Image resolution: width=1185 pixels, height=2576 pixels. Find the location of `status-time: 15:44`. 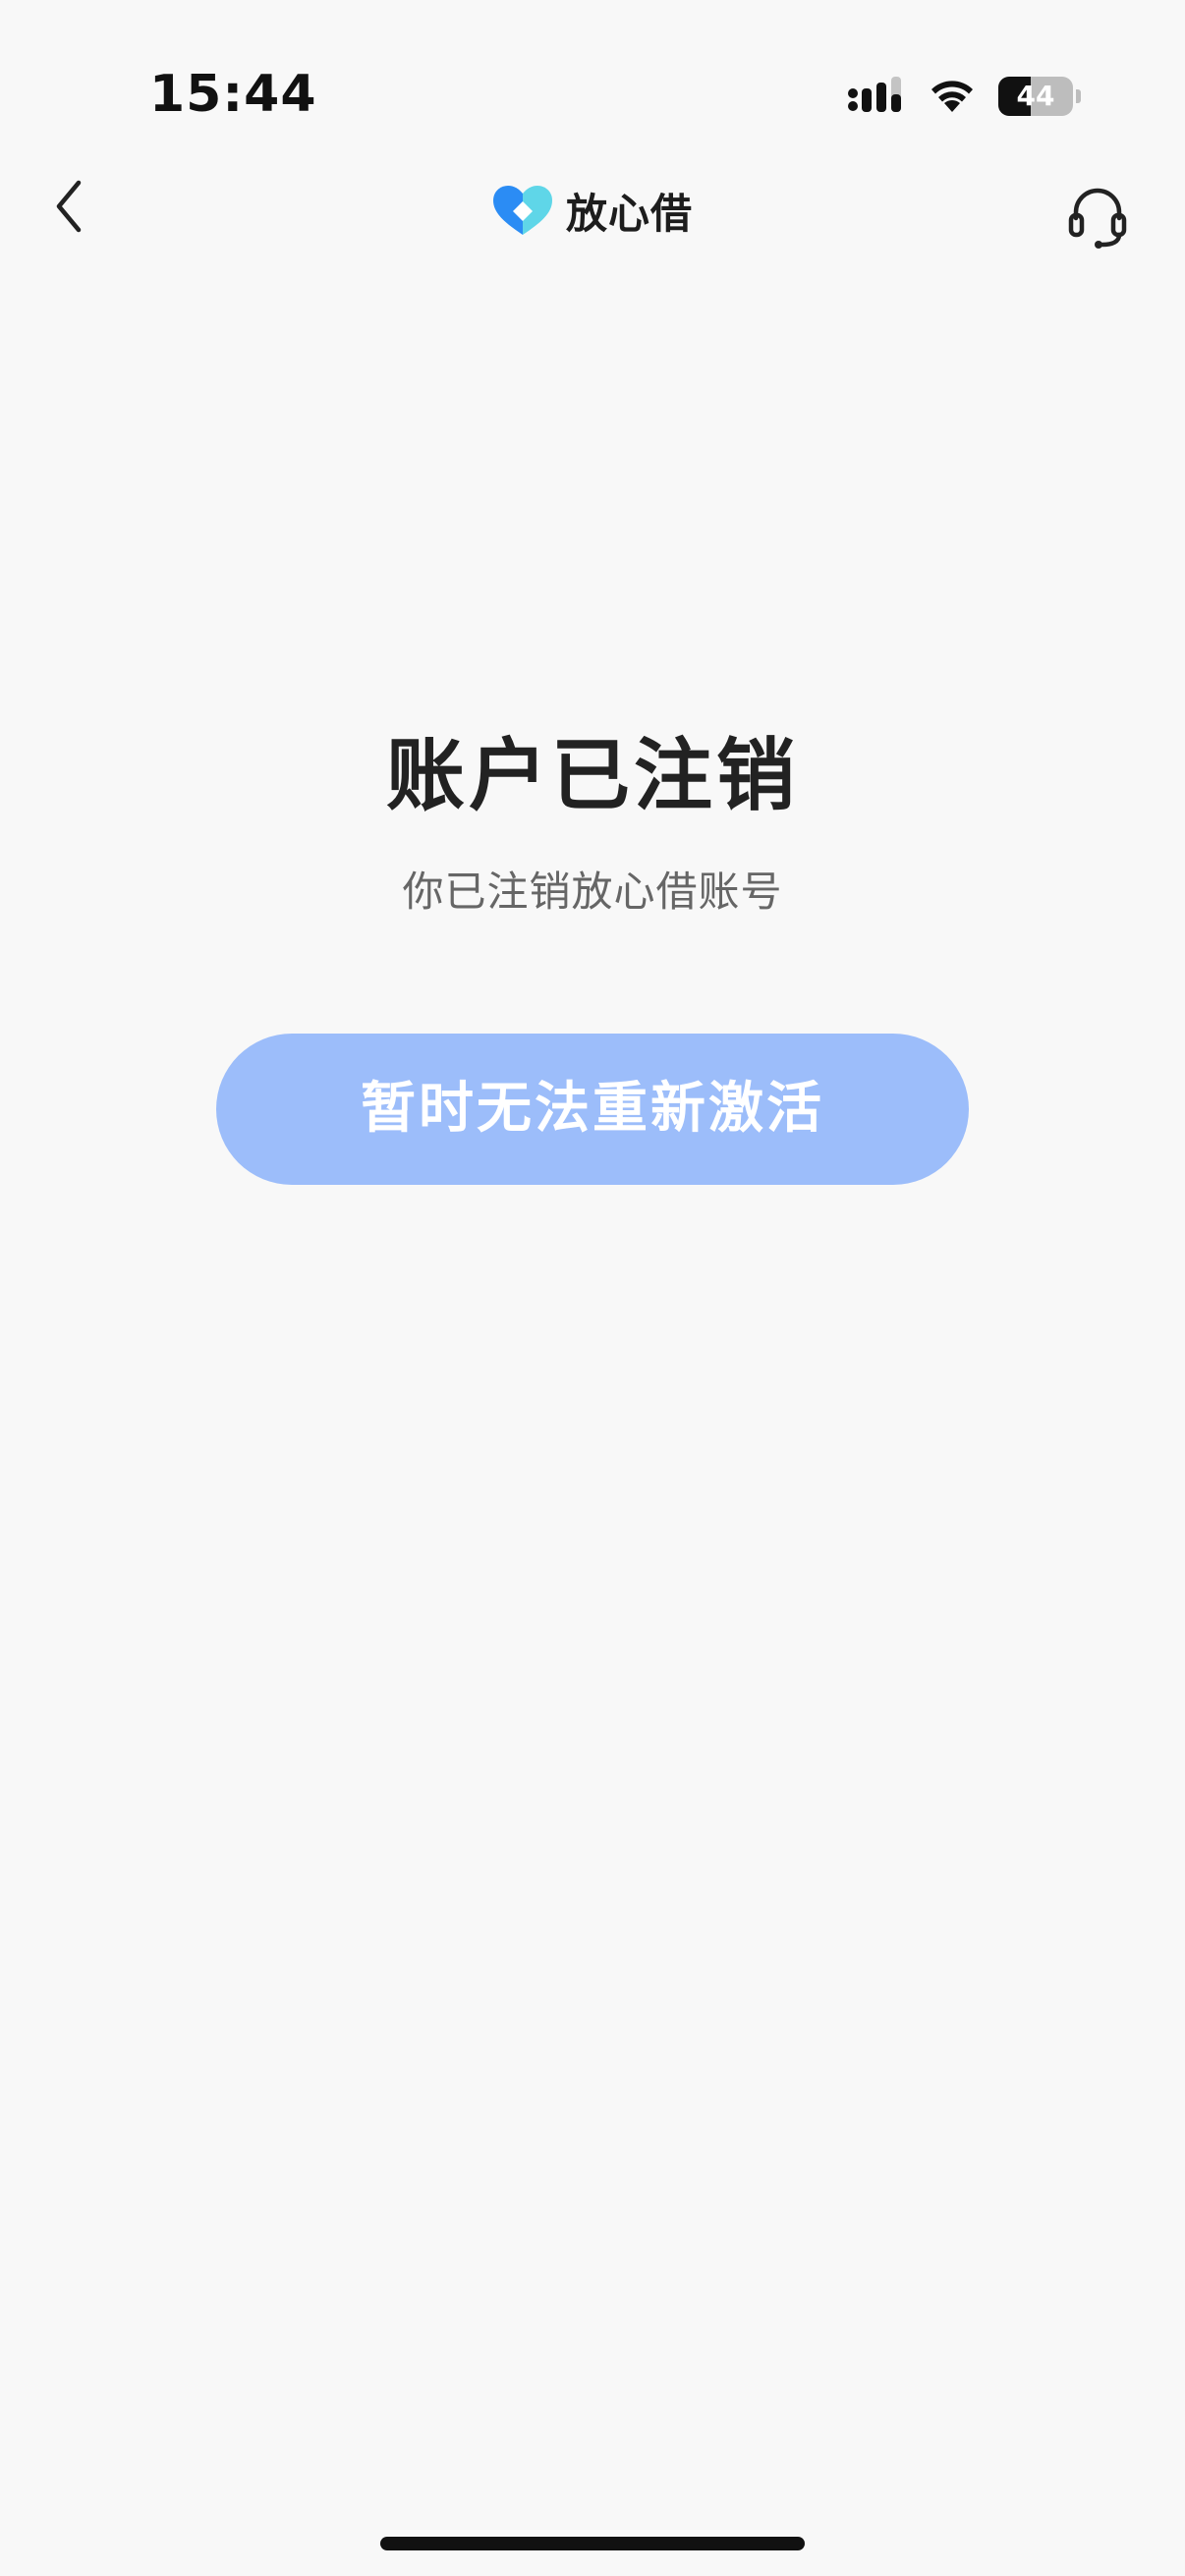

status-time: 15:44 is located at coordinates (233, 94).